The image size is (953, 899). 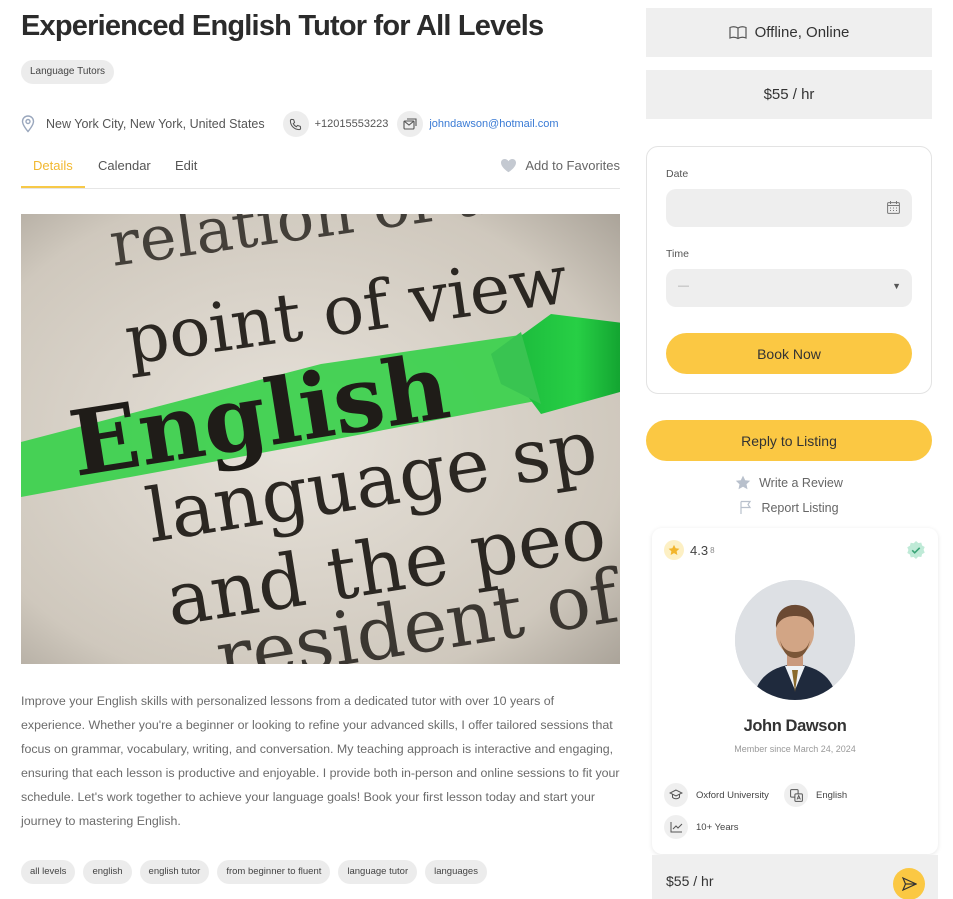 I want to click on calendar-icon, so click(x=893, y=207).